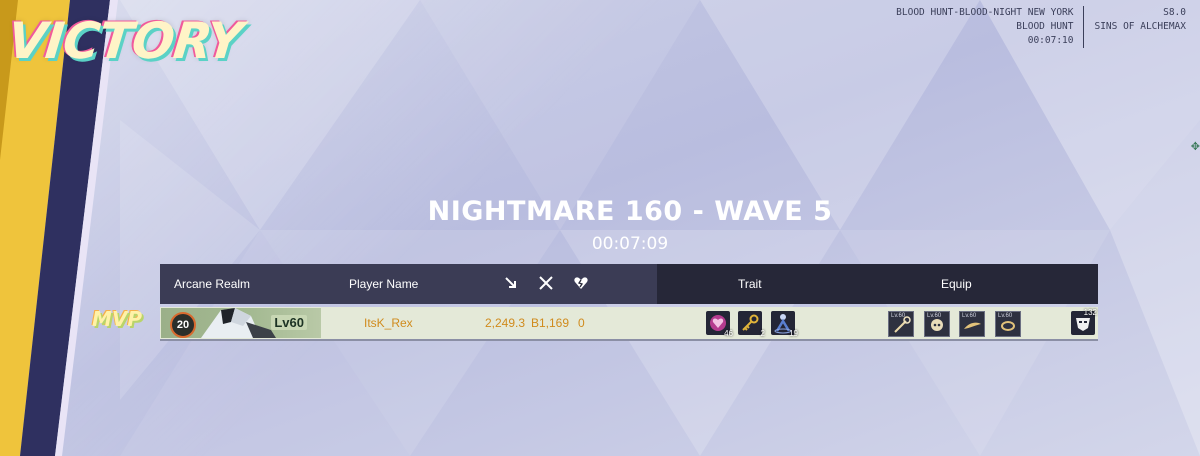 The image size is (1200, 456). Describe the element at coordinates (550, 323) in the screenshot. I see `kills-value: B1,169` at that location.